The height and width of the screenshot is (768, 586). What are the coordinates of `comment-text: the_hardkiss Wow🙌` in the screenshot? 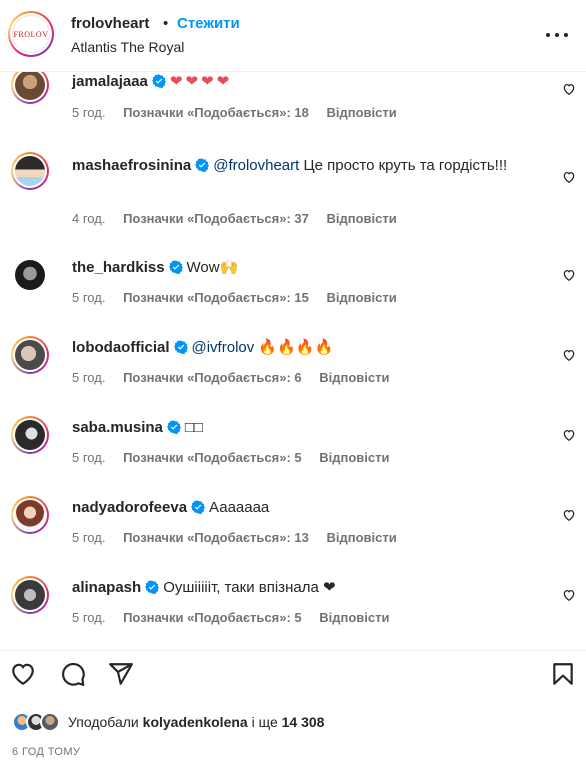 It's located at (299, 268).